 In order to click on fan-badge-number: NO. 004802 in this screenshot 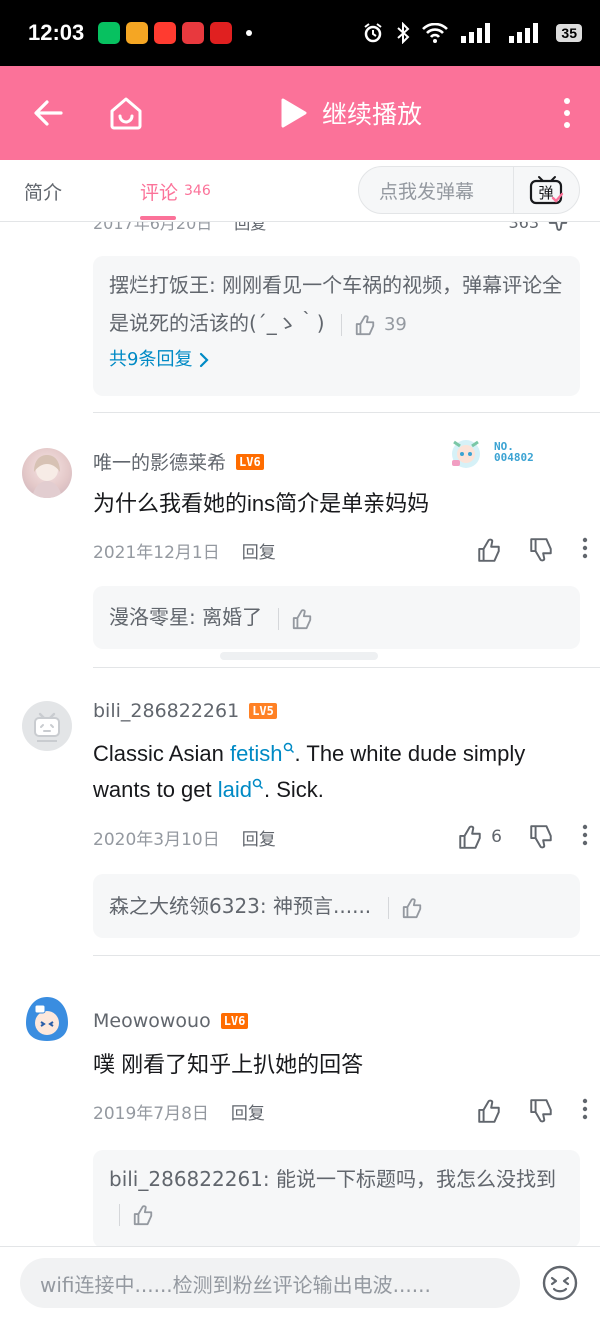, I will do `click(514, 452)`.